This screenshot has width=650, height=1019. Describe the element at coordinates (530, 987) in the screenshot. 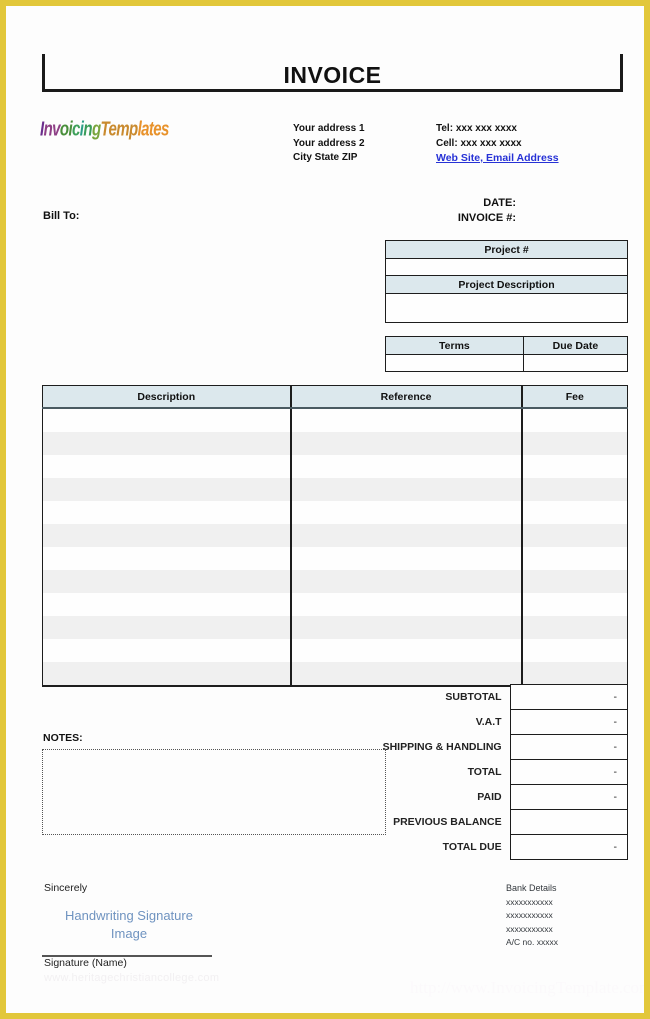

I see `watermark-right: http://www.InvoicingTemplate.com` at that location.